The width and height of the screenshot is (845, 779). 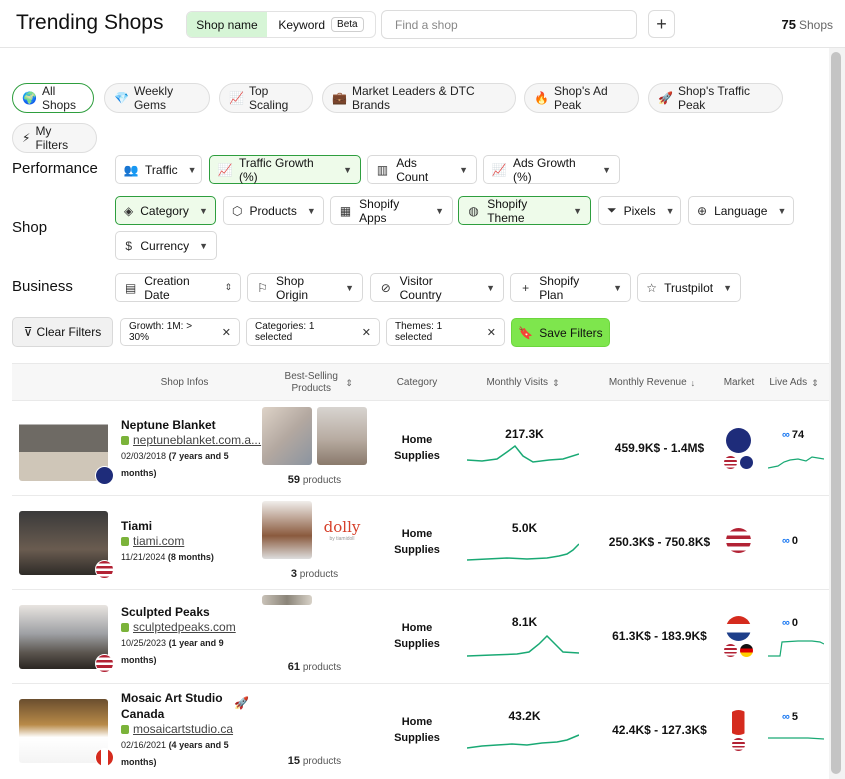 I want to click on bookmark-icon: 🔖, so click(x=526, y=332).